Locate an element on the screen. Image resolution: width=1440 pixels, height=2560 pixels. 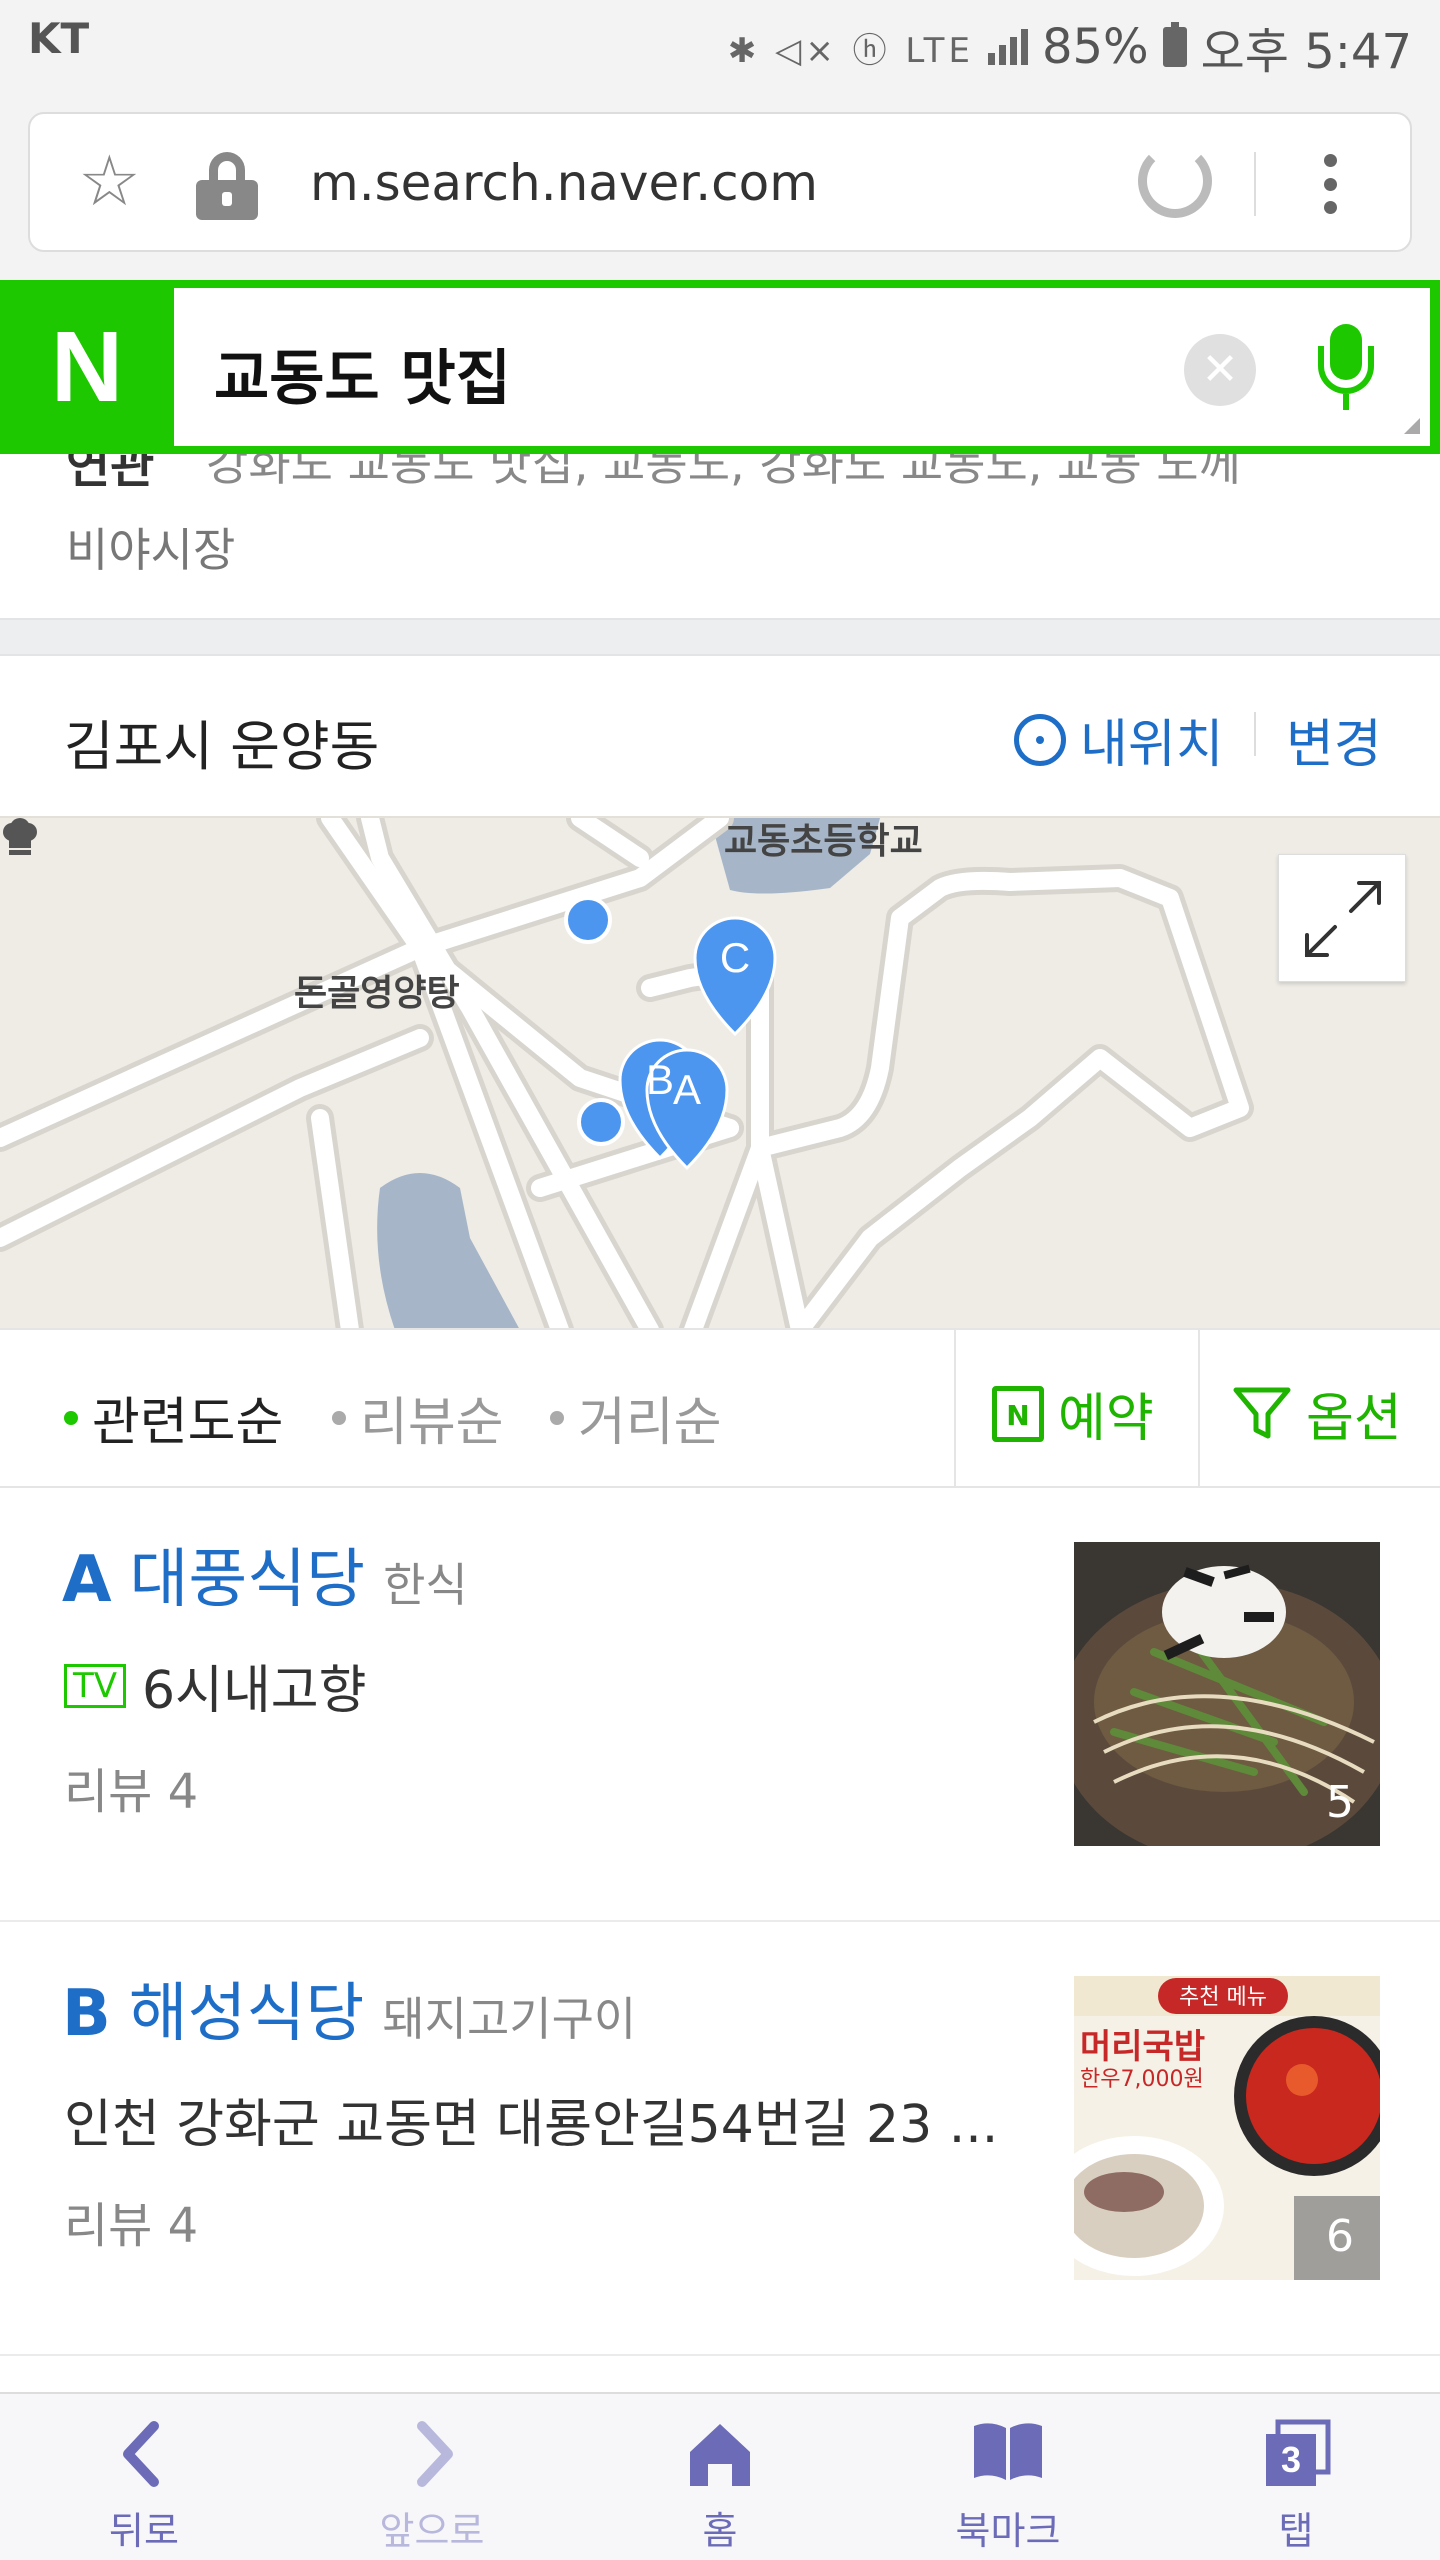
sort-distance: 거리순 is located at coordinates (636, 1417).